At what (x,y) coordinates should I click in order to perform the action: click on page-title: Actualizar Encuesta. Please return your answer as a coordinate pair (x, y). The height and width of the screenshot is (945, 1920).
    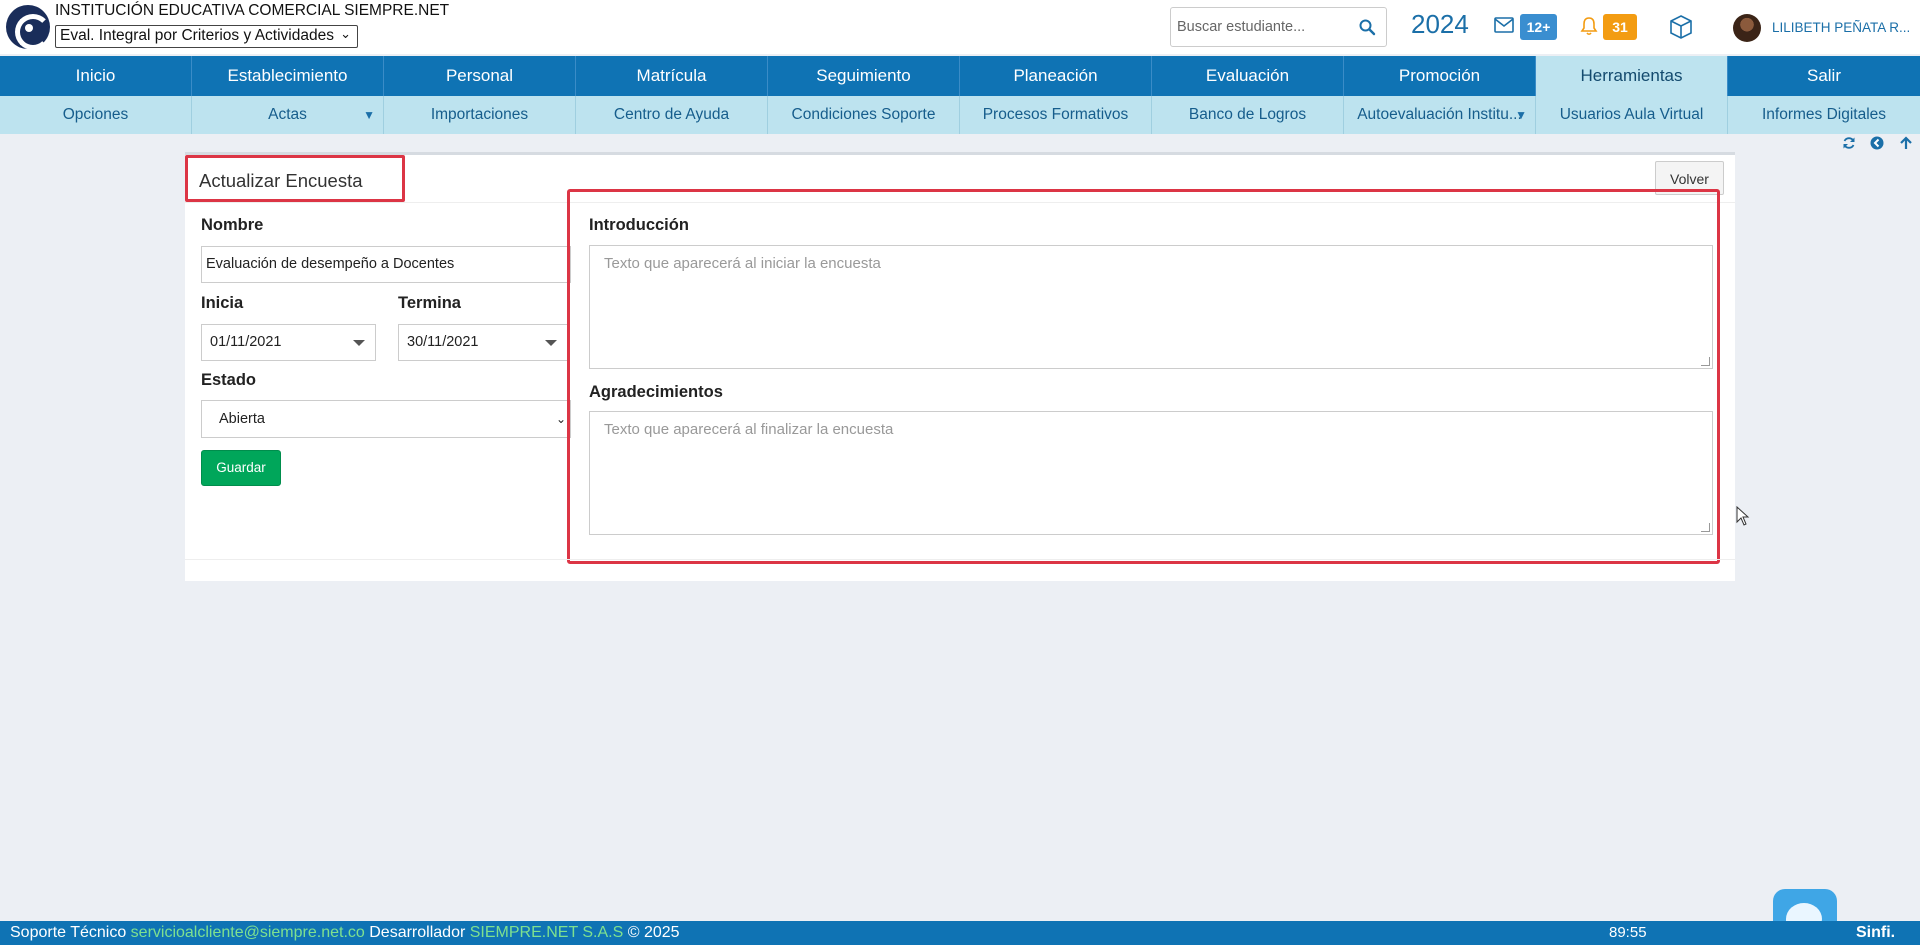
    Looking at the image, I should click on (295, 178).